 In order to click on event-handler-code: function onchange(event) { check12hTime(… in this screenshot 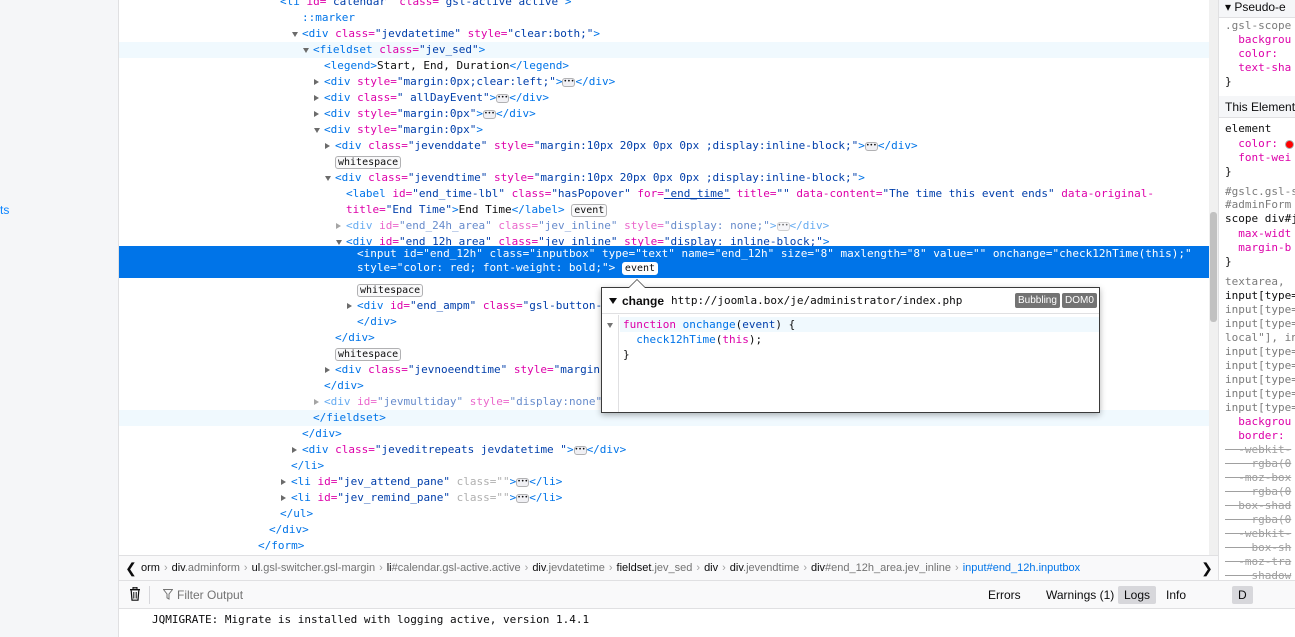, I will do `click(859, 339)`.